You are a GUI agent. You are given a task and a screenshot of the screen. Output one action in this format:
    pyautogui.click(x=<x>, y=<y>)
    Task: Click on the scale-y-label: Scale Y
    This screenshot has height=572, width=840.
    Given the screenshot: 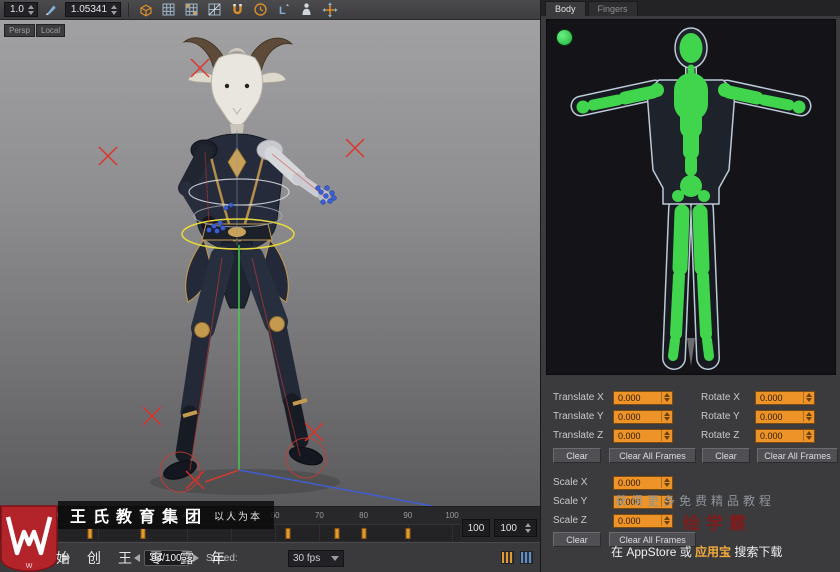 What is the action you would take?
    pyautogui.click(x=570, y=501)
    